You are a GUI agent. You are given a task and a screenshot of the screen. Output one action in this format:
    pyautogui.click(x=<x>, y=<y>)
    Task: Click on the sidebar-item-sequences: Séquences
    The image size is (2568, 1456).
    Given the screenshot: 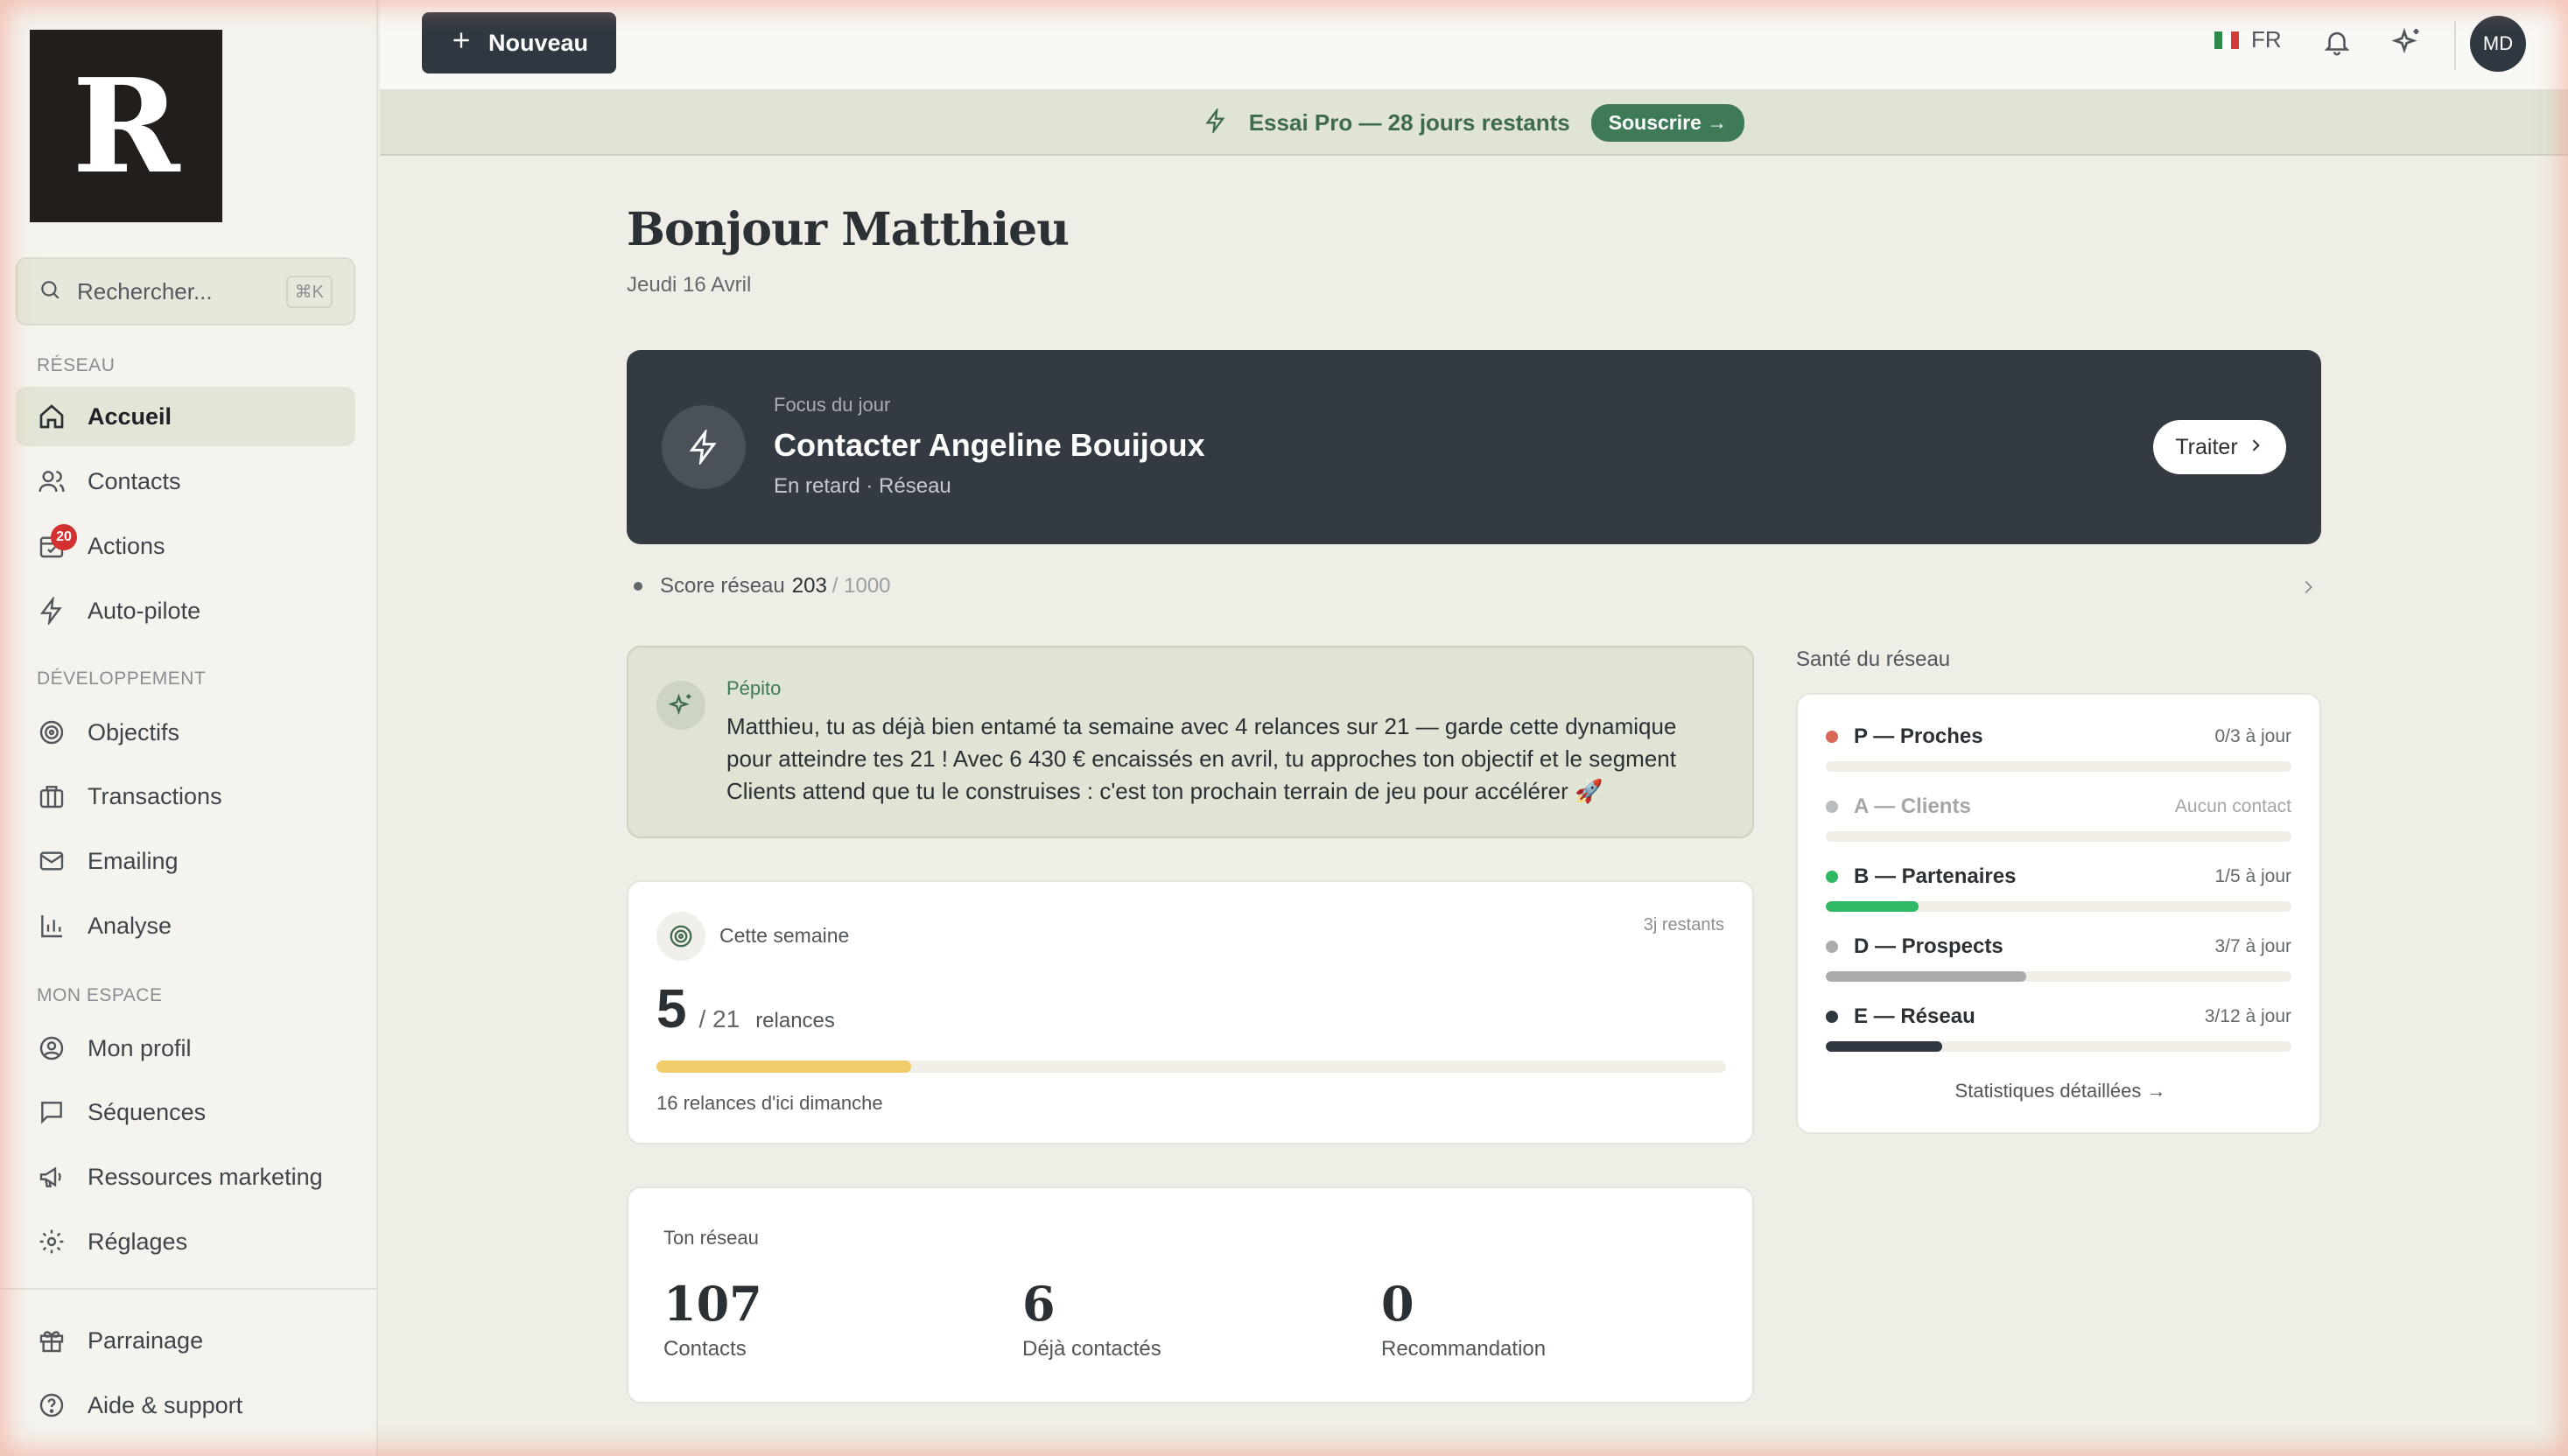 What is the action you would take?
    pyautogui.click(x=185, y=1112)
    